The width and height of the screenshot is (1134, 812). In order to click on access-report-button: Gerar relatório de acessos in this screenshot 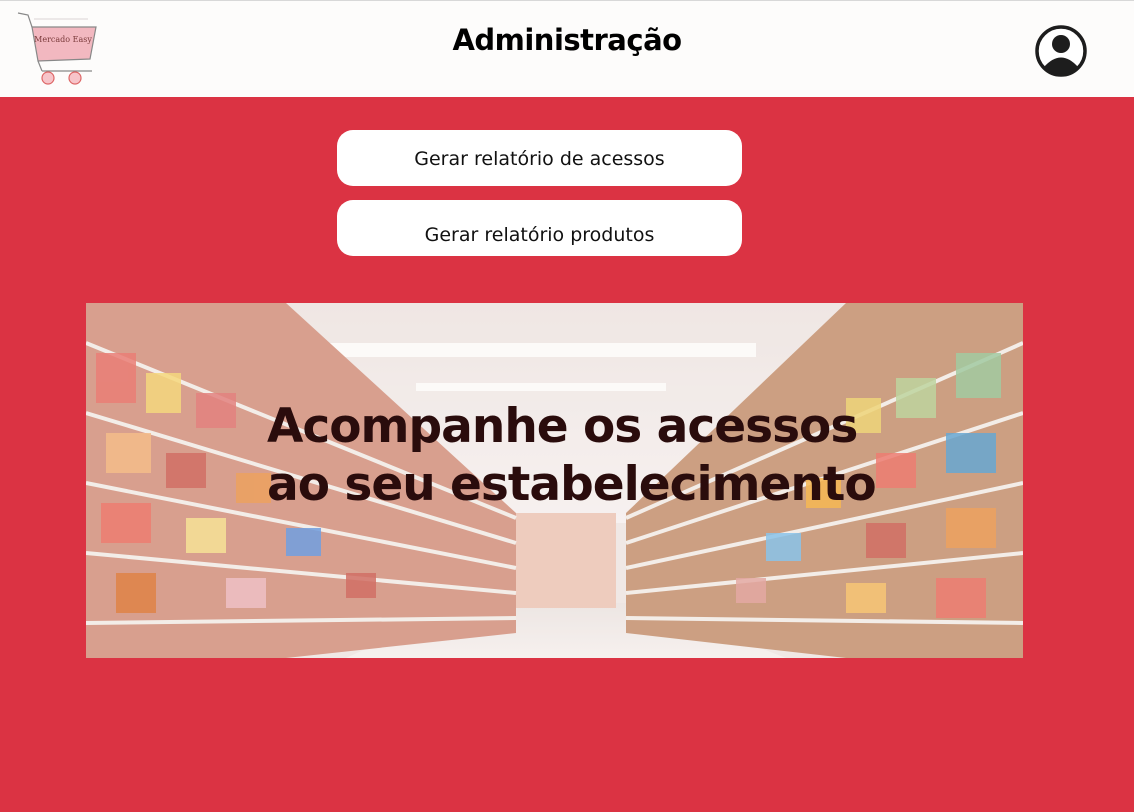, I will do `click(539, 158)`.